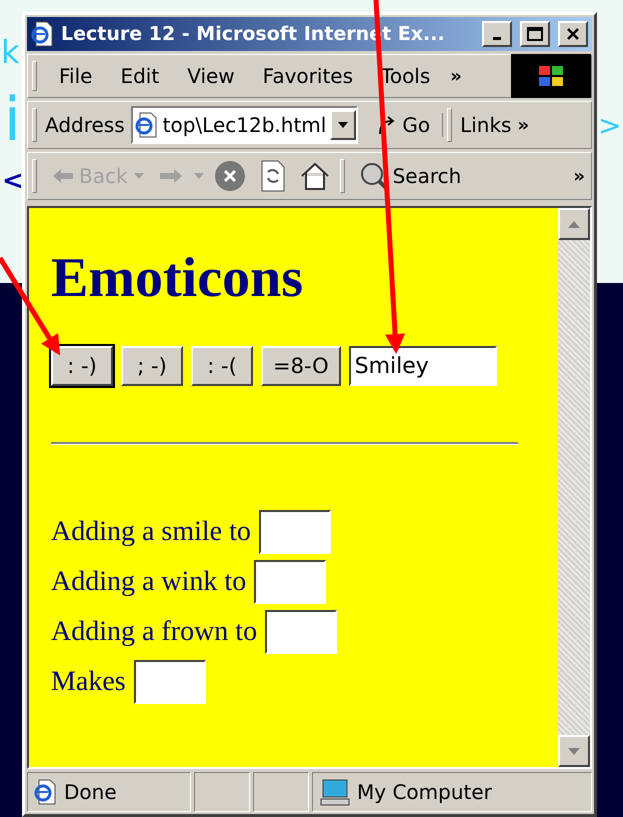 This screenshot has height=817, width=623. What do you see at coordinates (244, 125) in the screenshot?
I see `address-field: top\Lec12b.html` at bounding box center [244, 125].